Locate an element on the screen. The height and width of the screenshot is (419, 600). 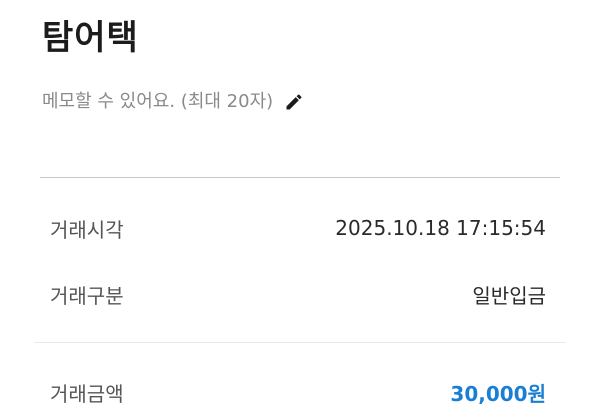
transaction-time-row: 거래시각 2025.10.18 17:15:54 is located at coordinates (298, 228).